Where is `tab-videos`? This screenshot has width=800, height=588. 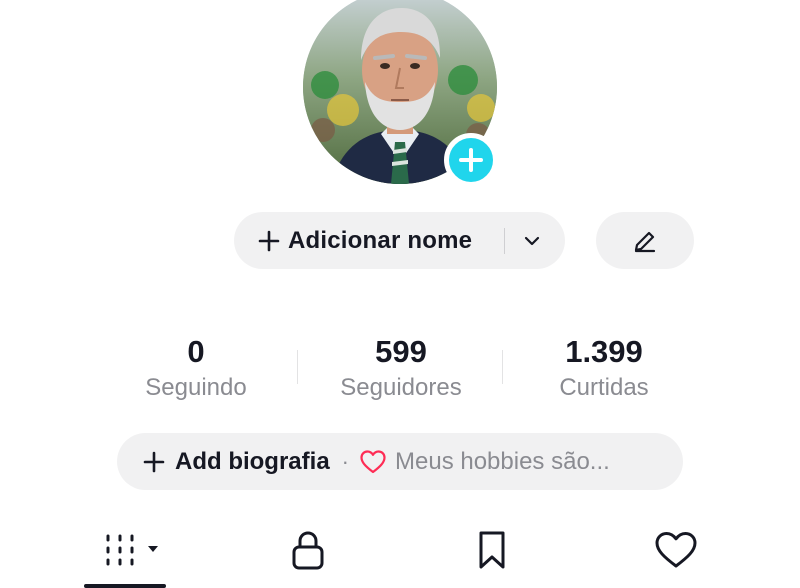 tab-videos is located at coordinates (131, 550).